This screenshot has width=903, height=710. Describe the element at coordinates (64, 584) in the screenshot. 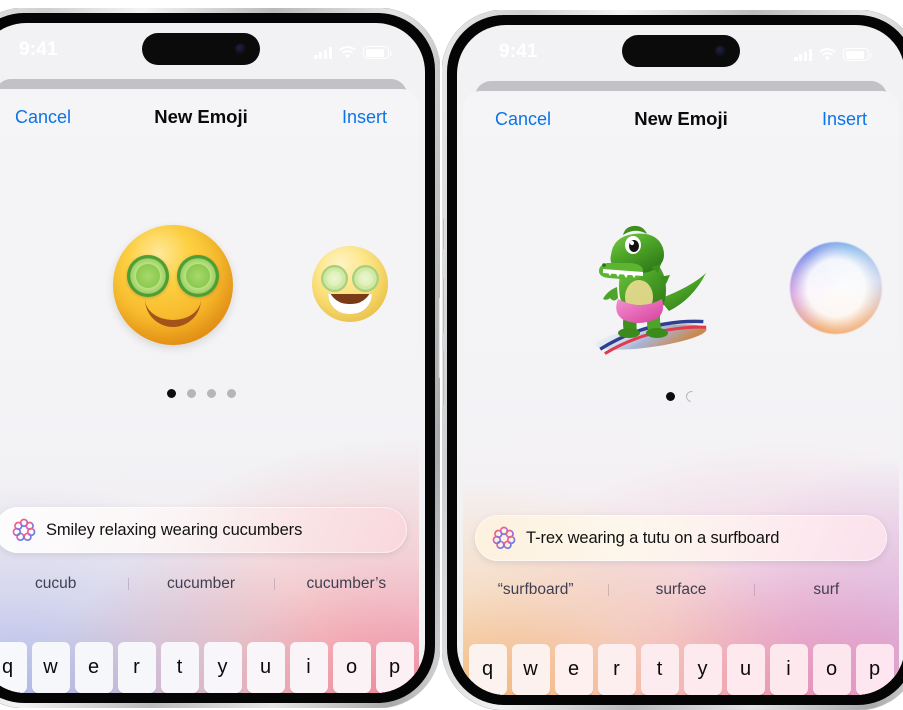

I see `suggestion-item: cucub` at that location.